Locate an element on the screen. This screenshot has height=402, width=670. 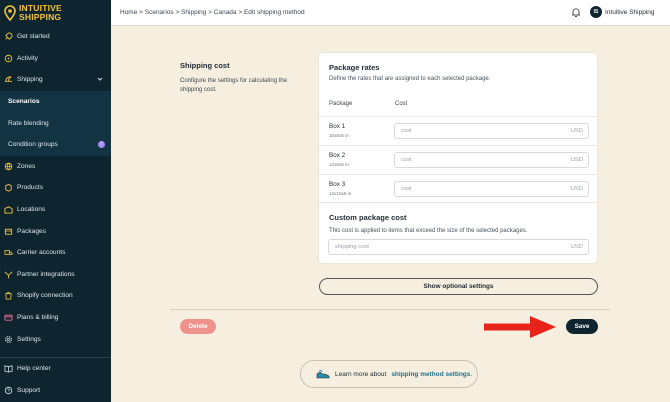
sidebar-item-plans-billing: Plans & billing is located at coordinates (55, 318).